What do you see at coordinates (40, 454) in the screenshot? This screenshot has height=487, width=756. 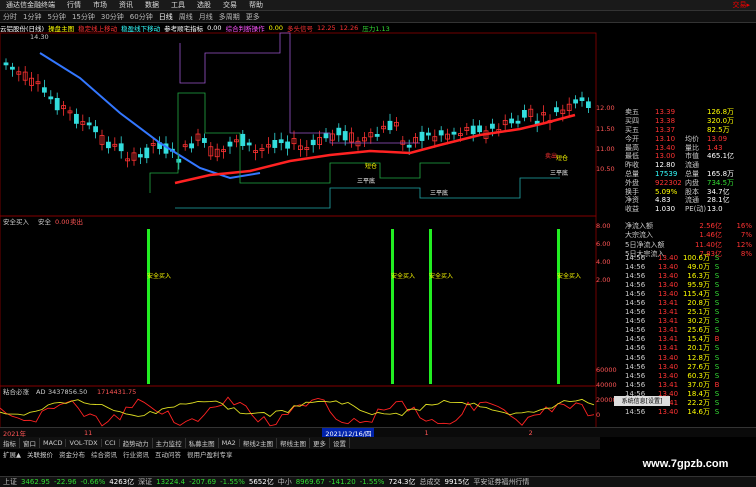 I see `tab: 关联报价` at bounding box center [40, 454].